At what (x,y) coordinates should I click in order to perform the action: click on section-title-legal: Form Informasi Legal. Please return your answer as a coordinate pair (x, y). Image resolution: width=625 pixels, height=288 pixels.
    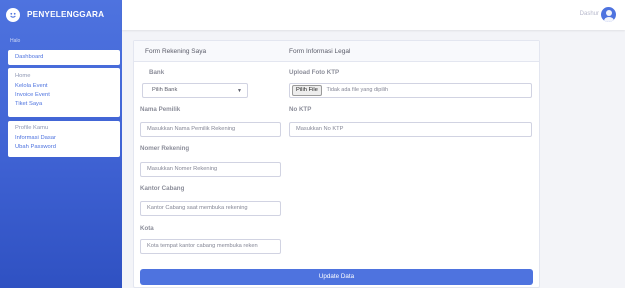
    Looking at the image, I should click on (320, 51).